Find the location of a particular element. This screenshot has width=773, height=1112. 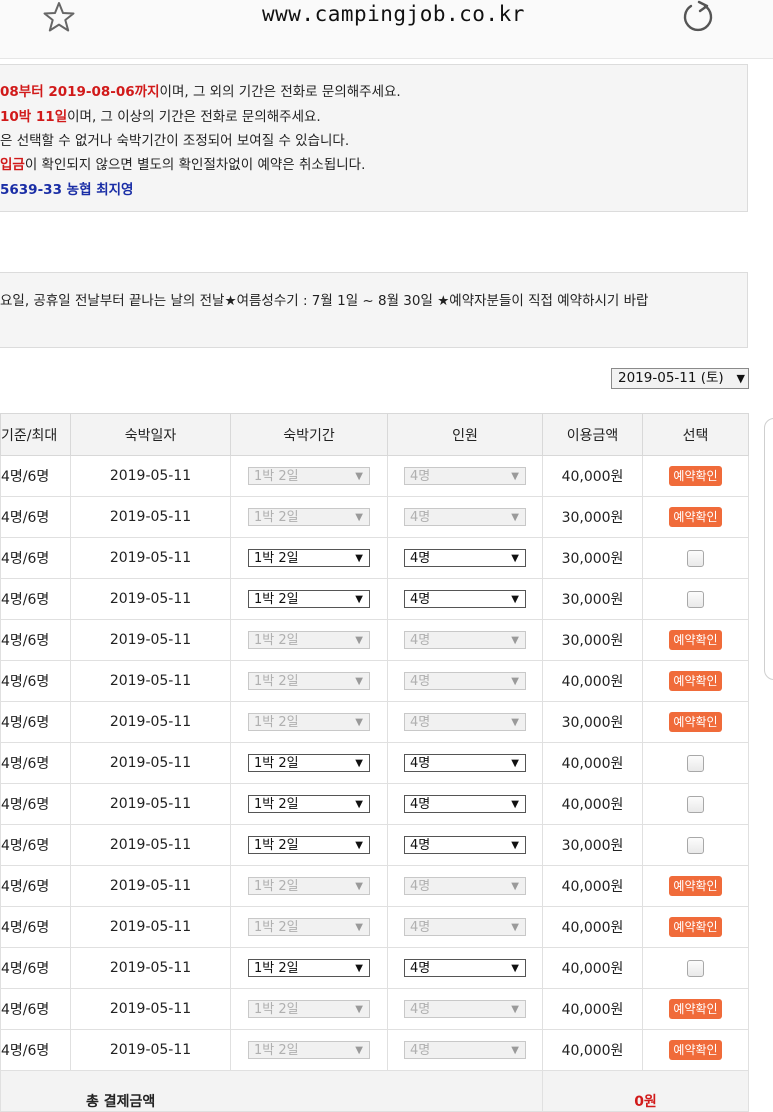

header-people: 인원 is located at coordinates (465, 434).